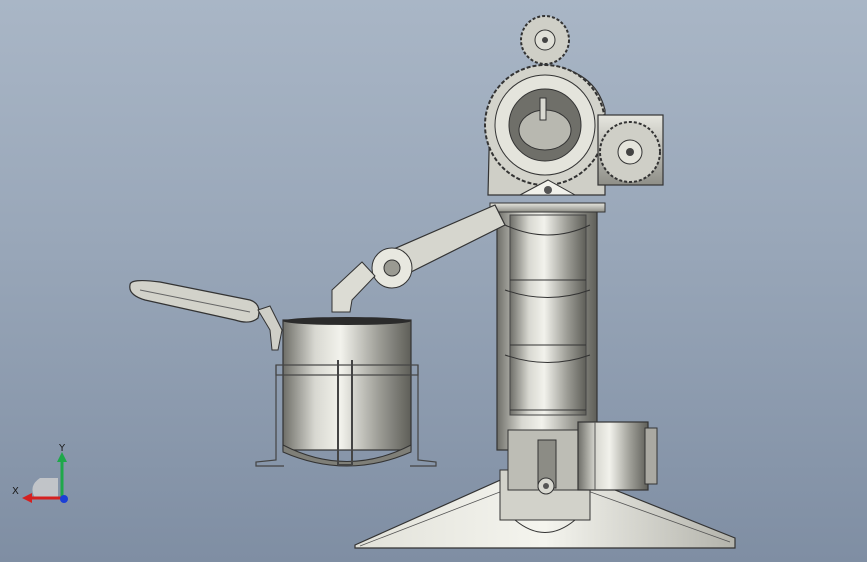 The image size is (867, 562). Describe the element at coordinates (547, 326) in the screenshot. I see `column-icon` at that location.